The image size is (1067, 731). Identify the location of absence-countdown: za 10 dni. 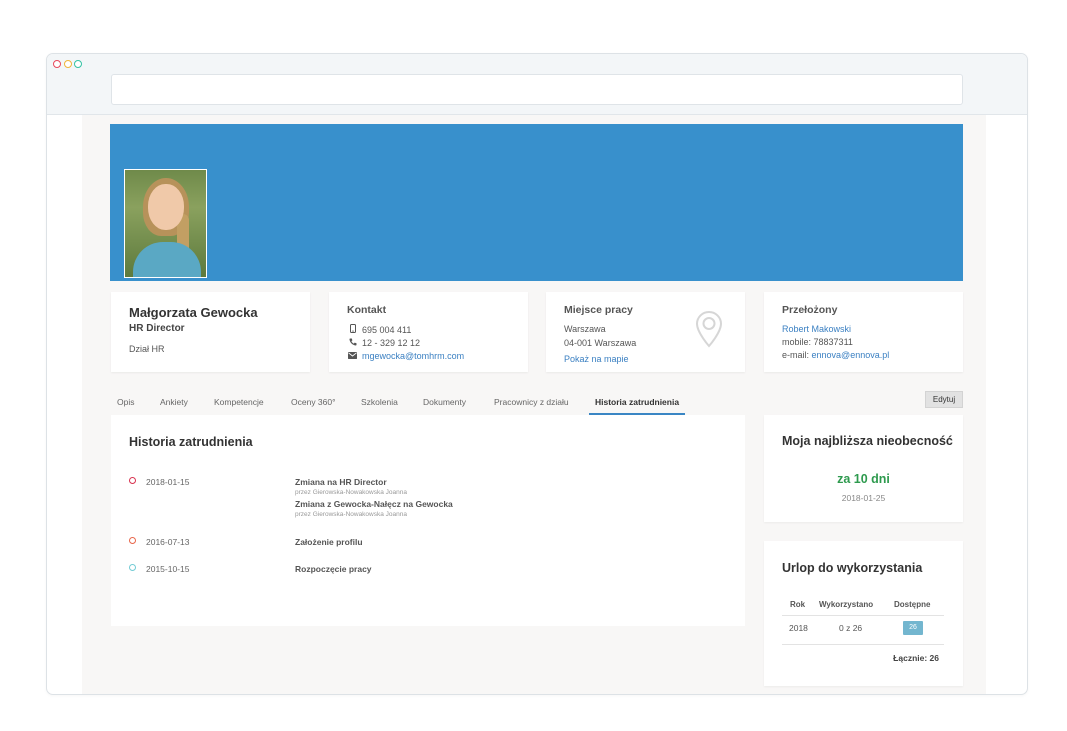
(863, 479).